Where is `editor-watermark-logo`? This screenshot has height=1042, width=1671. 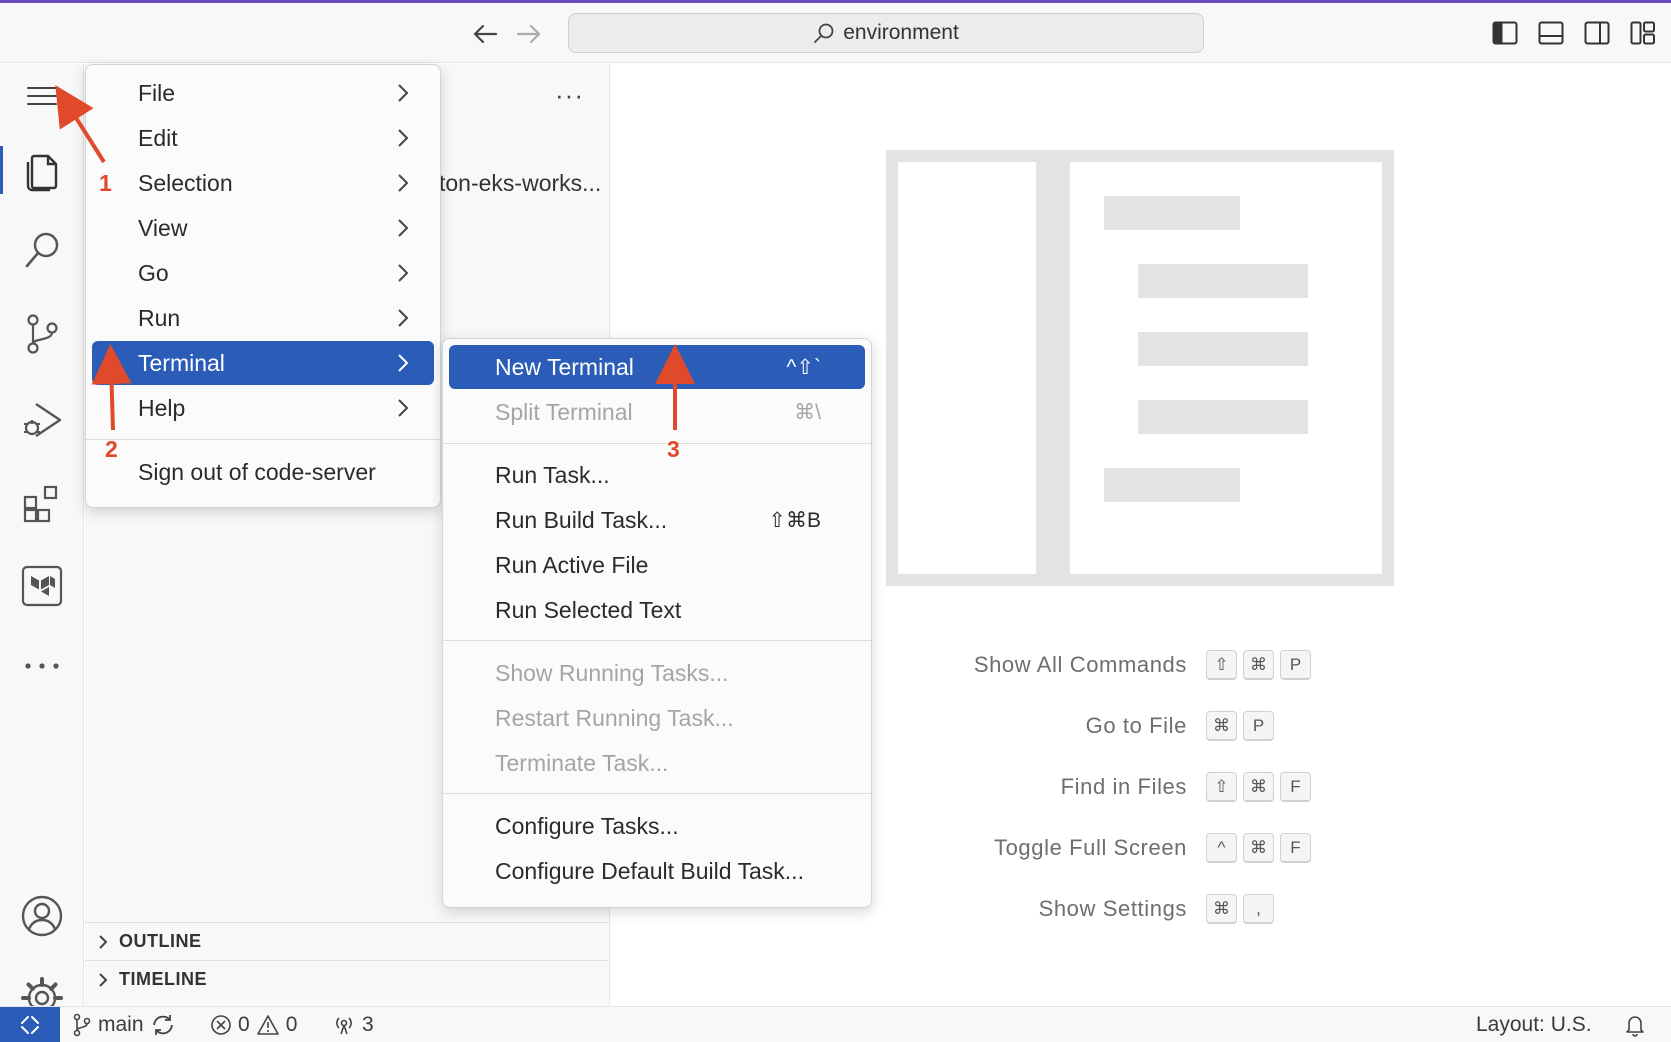
editor-watermark-logo is located at coordinates (1140, 368).